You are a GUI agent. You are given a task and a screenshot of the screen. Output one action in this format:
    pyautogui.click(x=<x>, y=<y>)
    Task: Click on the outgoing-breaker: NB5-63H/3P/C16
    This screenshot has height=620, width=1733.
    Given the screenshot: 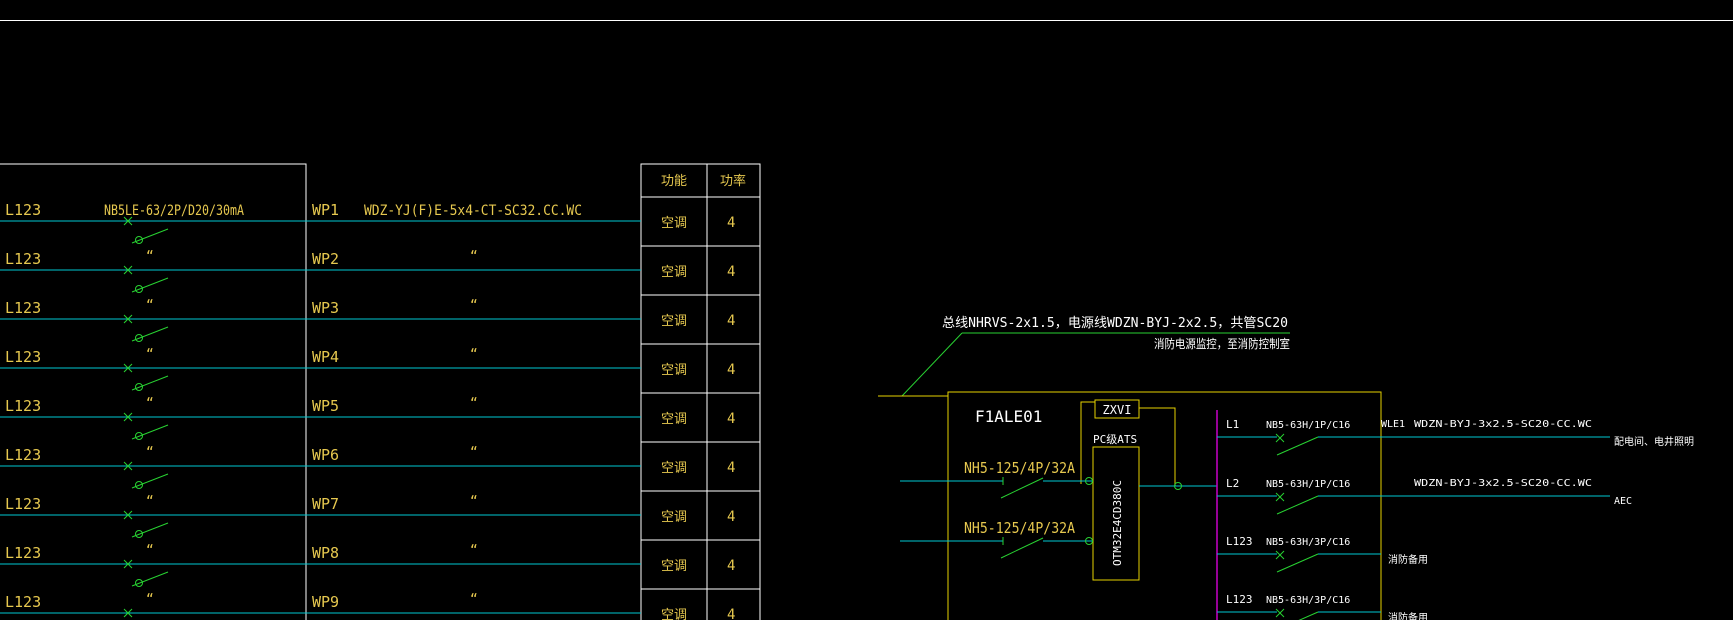 What is the action you would take?
    pyautogui.click(x=1308, y=600)
    